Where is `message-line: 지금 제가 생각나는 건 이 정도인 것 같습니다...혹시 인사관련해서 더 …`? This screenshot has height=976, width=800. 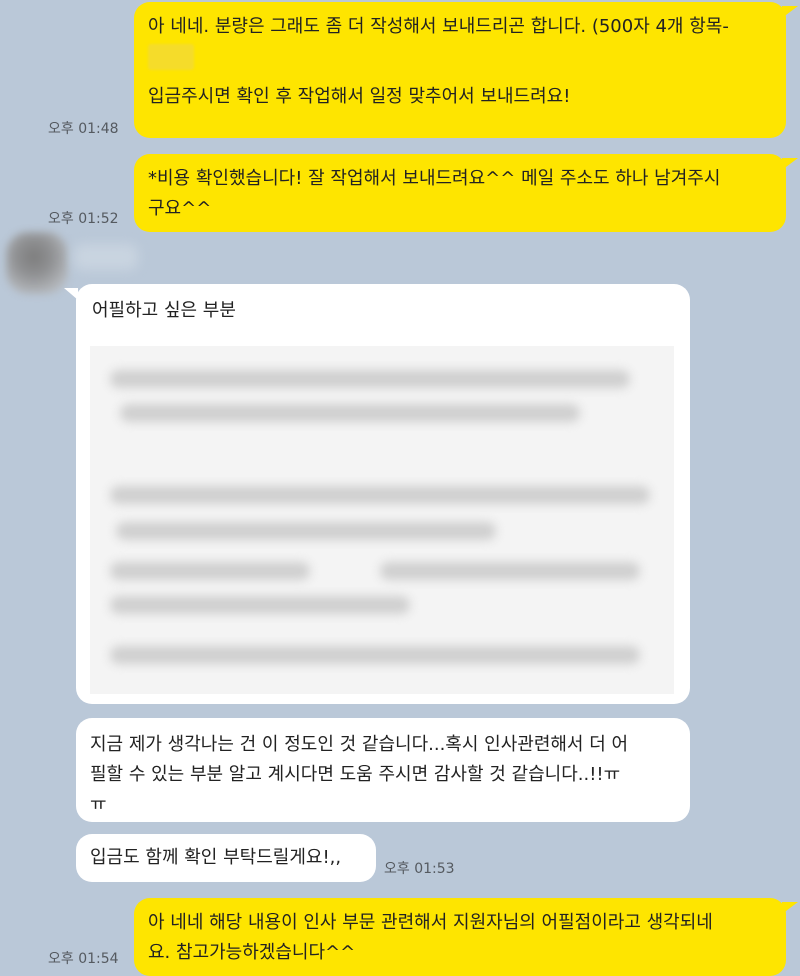
message-line: 지금 제가 생각나는 건 이 정도인 것 같습니다...혹시 인사관련해서 더 … is located at coordinates (359, 744).